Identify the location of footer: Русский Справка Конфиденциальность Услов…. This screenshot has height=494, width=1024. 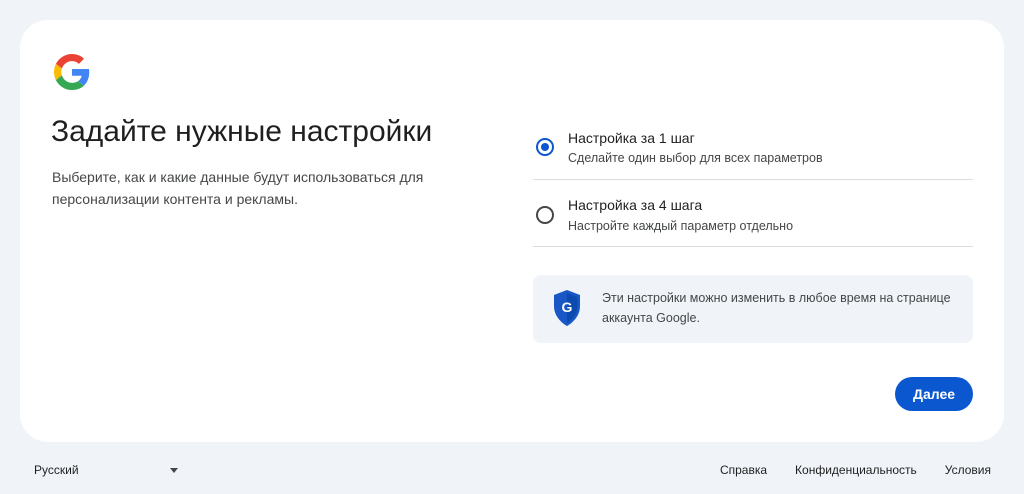
(512, 470).